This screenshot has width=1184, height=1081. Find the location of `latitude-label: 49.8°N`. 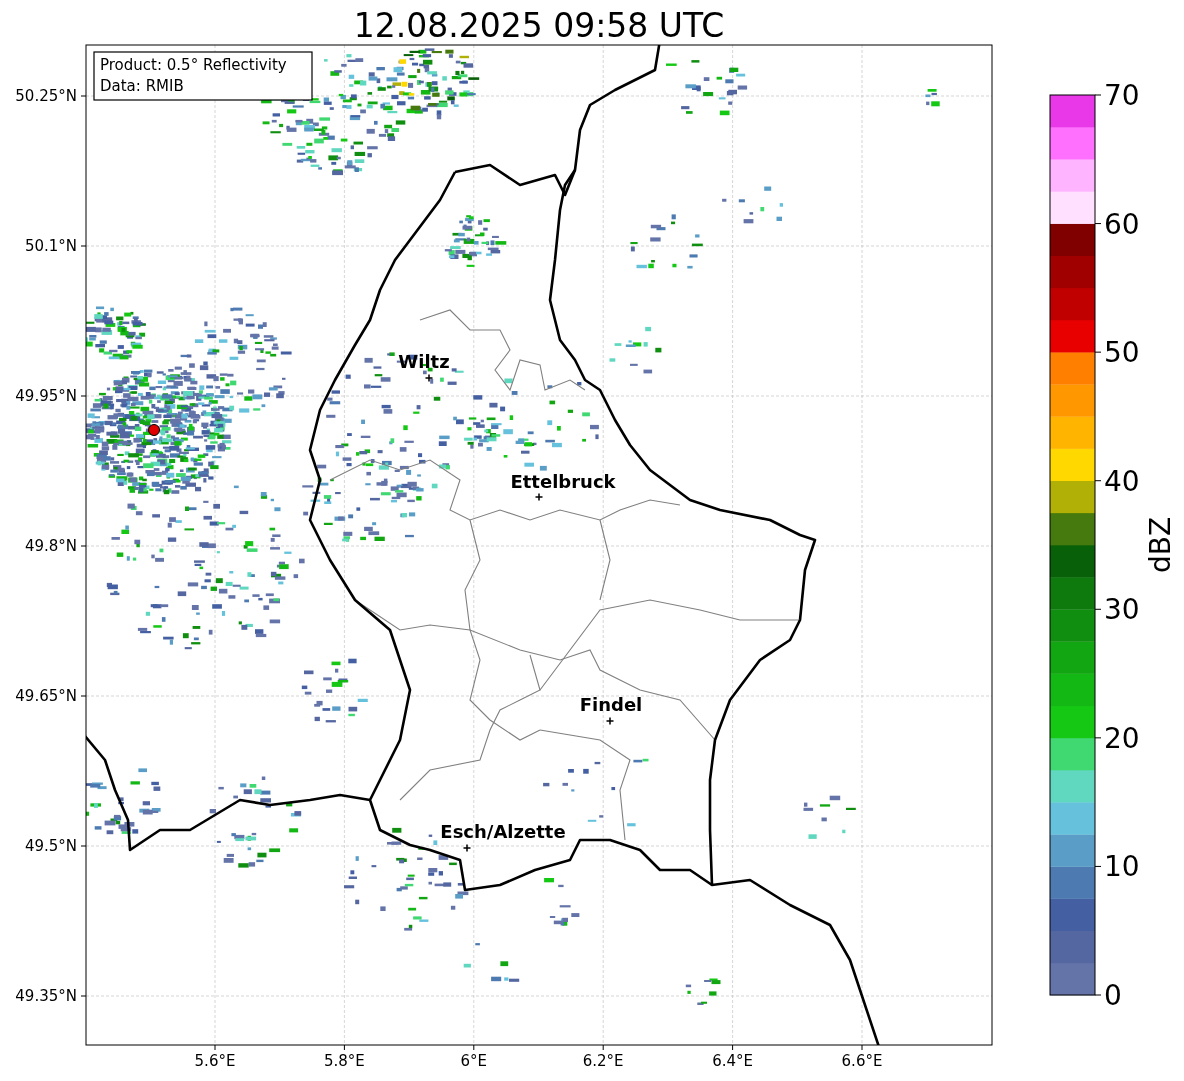

latitude-label: 49.8°N is located at coordinates (50, 546).